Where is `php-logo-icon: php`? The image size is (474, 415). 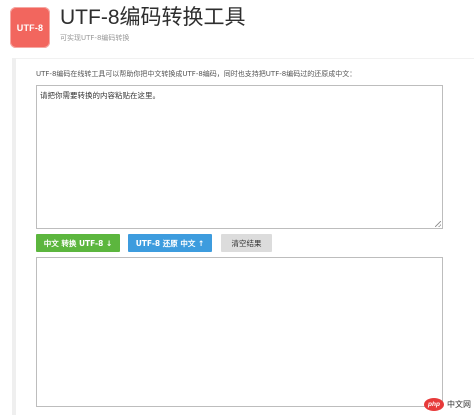 php-logo-icon: php is located at coordinates (434, 404).